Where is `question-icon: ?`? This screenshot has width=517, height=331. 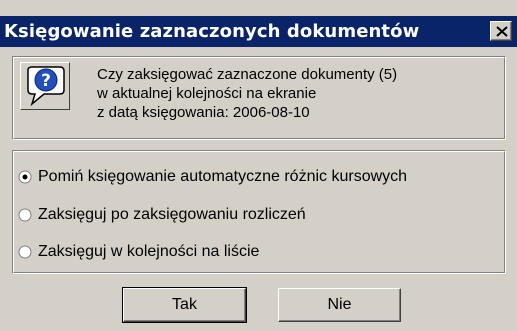
question-icon: ? is located at coordinates (46, 86).